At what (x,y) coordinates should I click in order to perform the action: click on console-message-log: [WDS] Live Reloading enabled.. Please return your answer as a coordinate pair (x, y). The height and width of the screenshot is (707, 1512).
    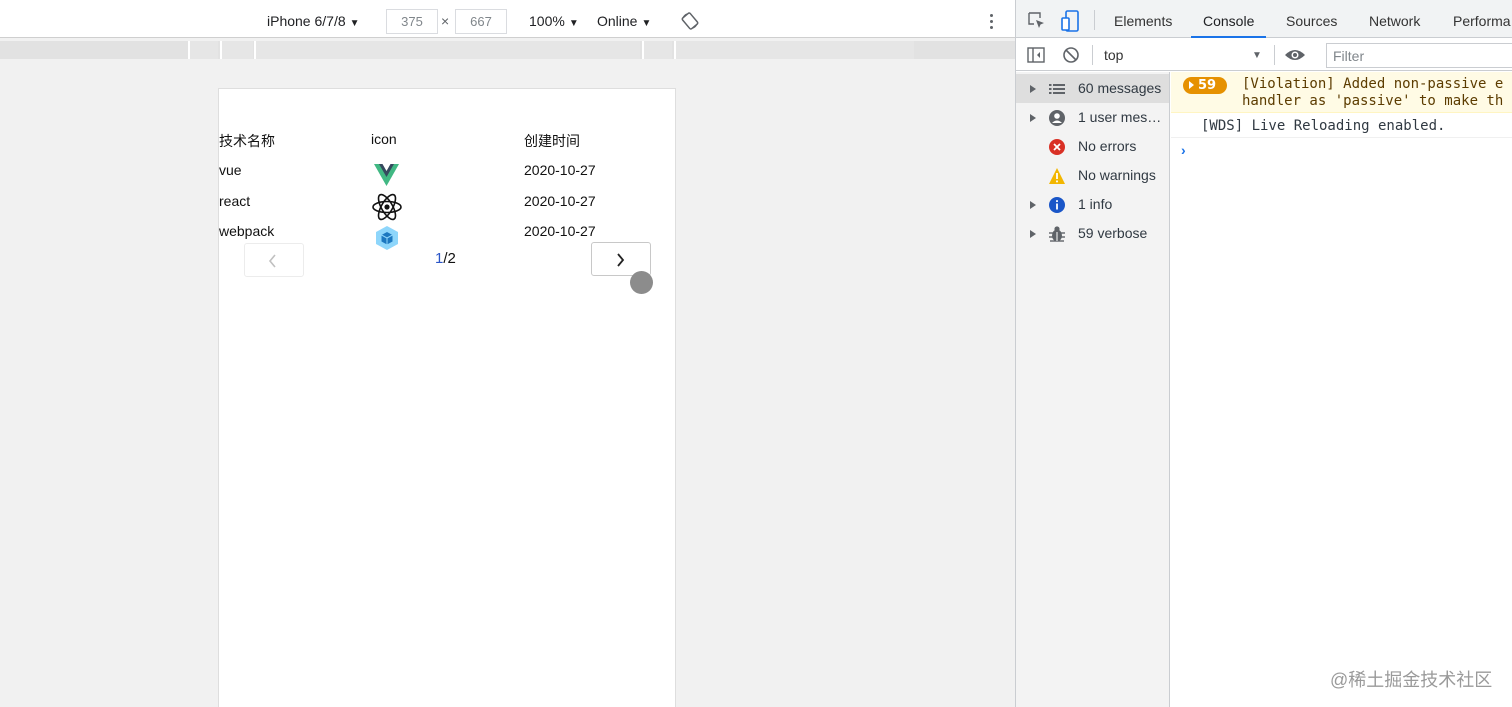
    Looking at the image, I should click on (1341, 126).